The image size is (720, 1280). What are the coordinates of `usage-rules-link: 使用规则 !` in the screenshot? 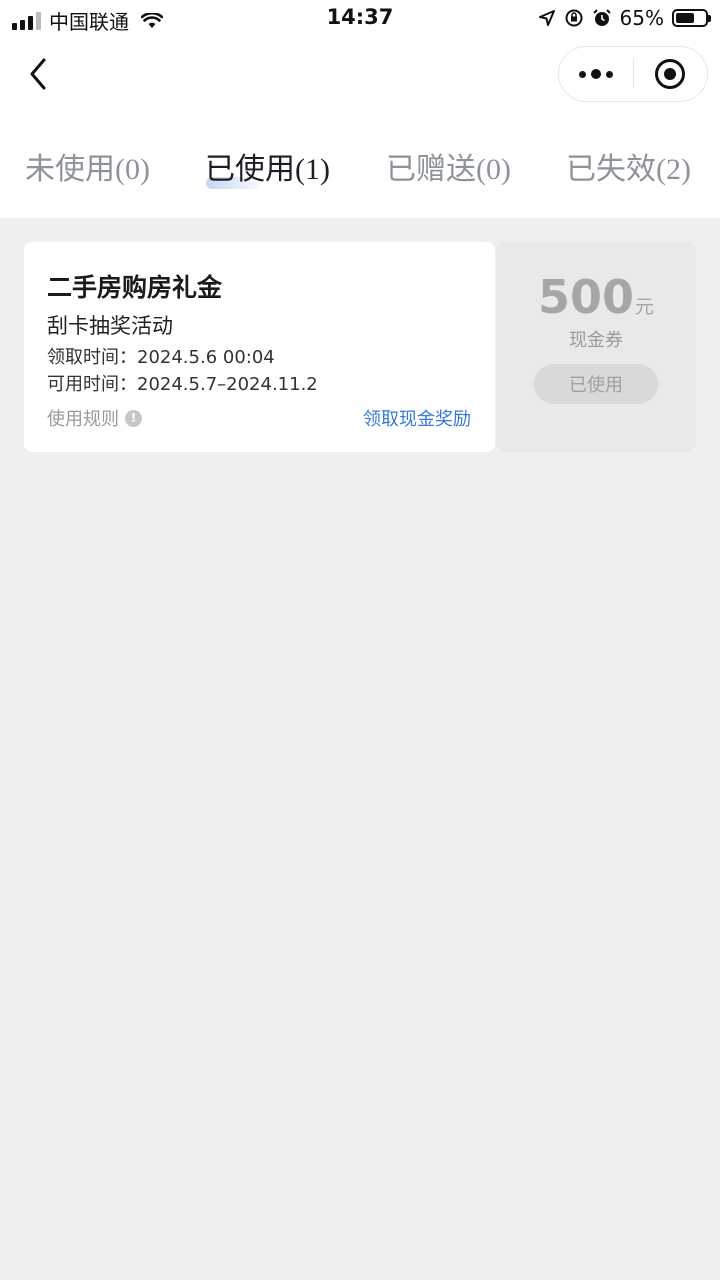 It's located at (94, 418).